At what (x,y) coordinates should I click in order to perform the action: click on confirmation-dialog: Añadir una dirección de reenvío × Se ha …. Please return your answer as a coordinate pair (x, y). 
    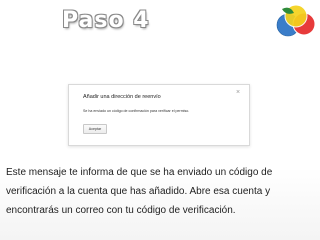
    Looking at the image, I should click on (159, 115).